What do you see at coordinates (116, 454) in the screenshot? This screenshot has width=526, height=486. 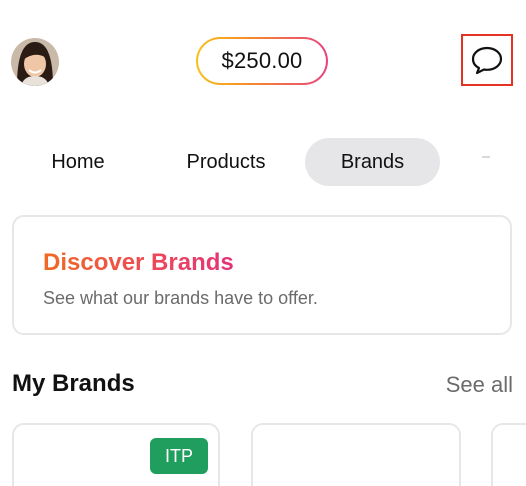 I see `brand-card: ITP` at bounding box center [116, 454].